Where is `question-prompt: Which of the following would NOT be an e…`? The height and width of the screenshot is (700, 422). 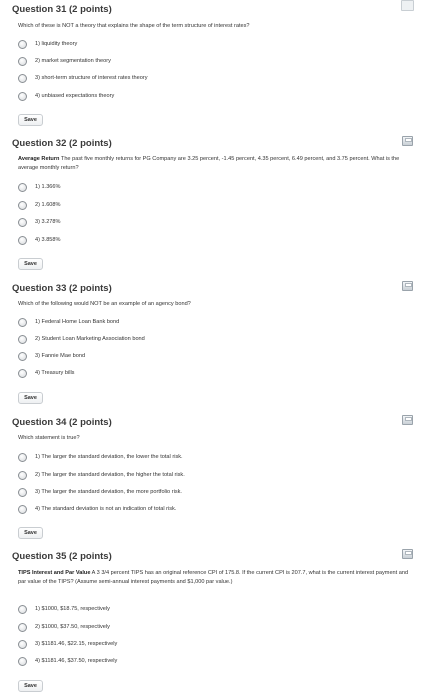
question-prompt: Which of the following would NOT be an e… is located at coordinates (214, 304).